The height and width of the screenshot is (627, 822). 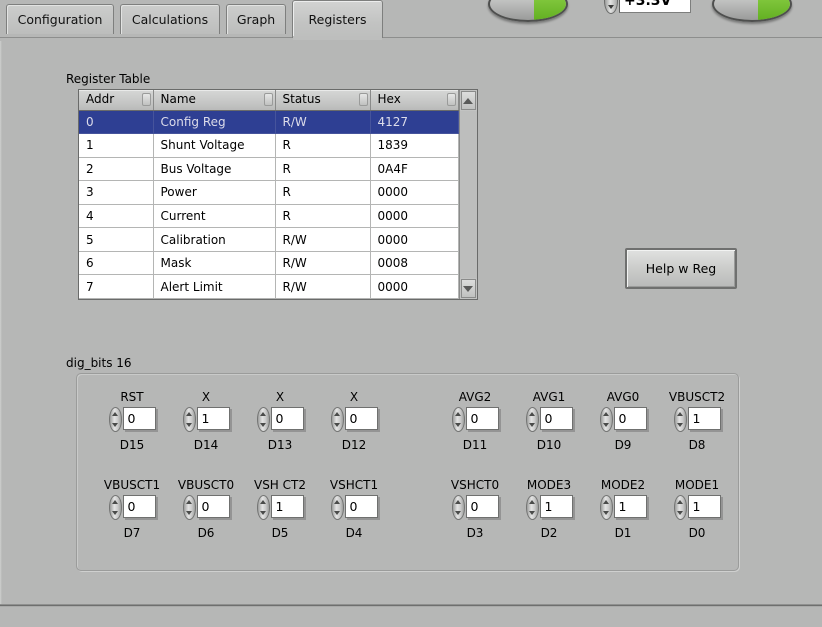 I want to click on cell-addr: 4, so click(x=116, y=216).